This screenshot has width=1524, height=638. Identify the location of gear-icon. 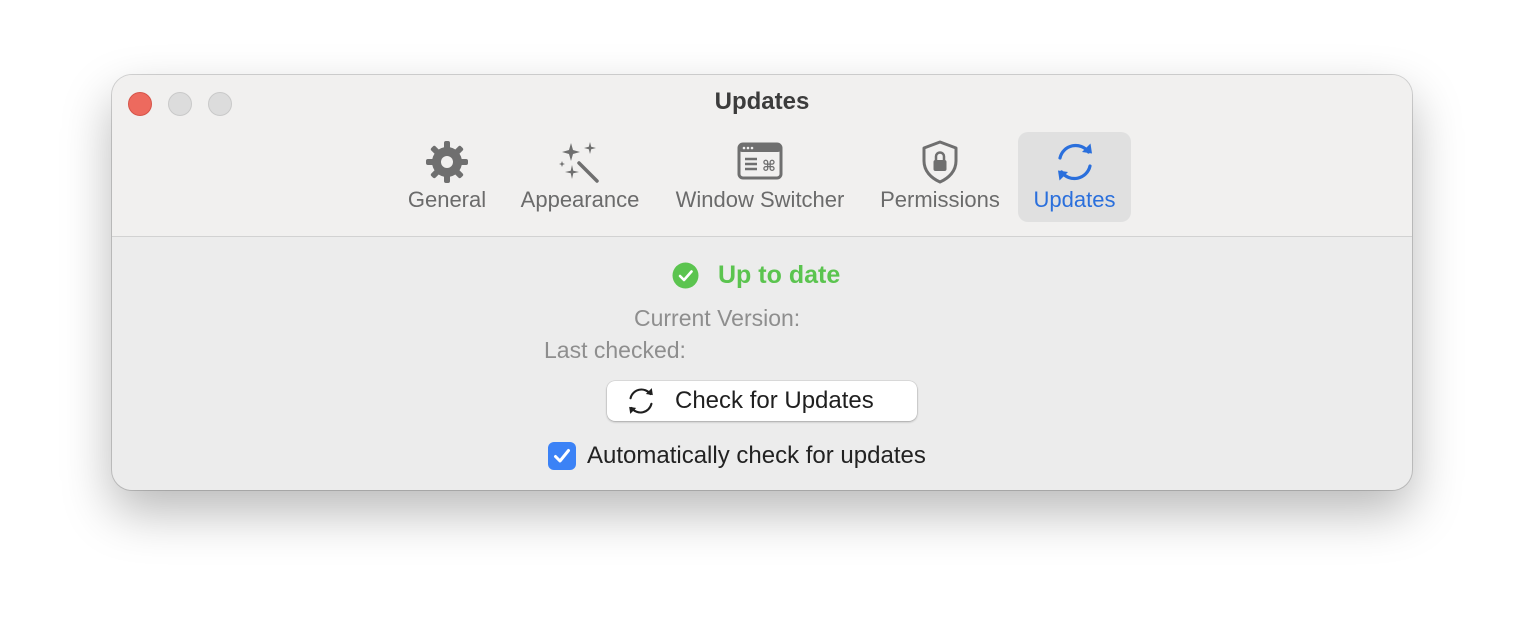
(447, 162).